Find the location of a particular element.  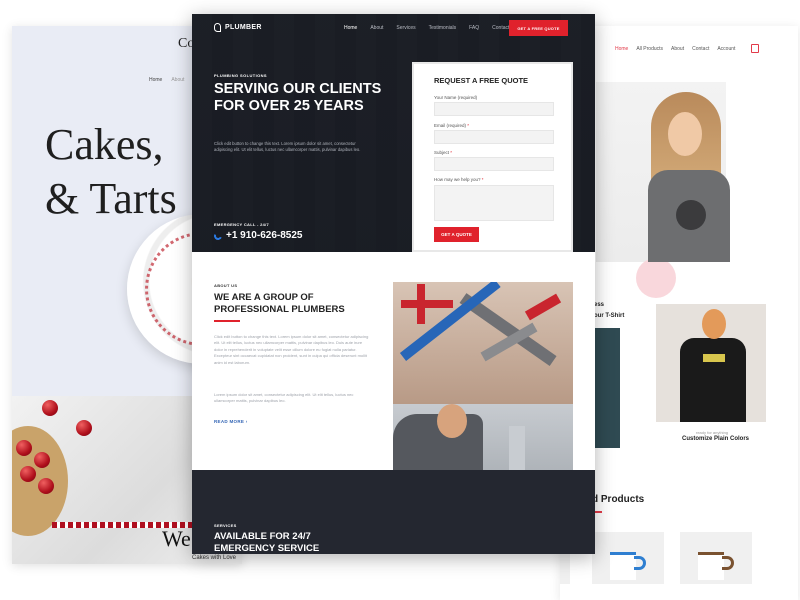

hero-eyebrow: PLUMBING SOLUTIONS is located at coordinates (240, 75).